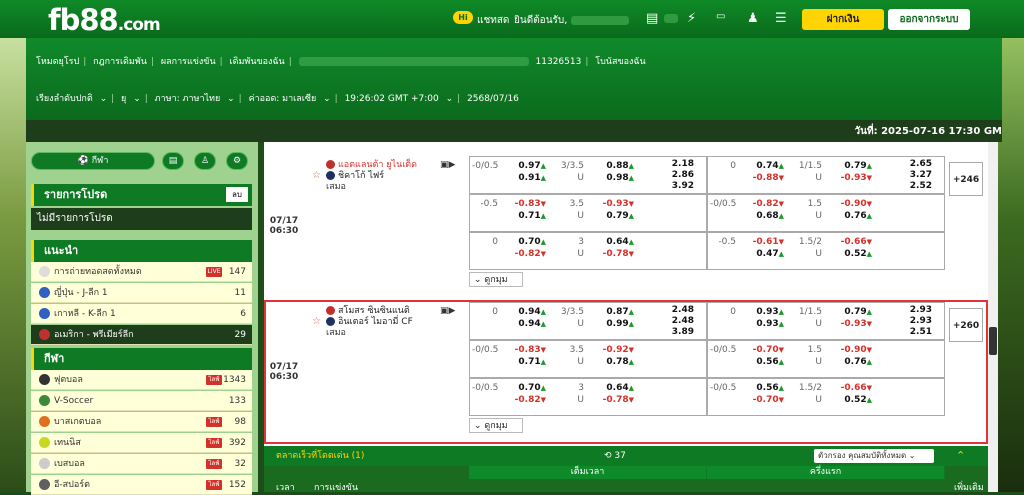 The width and height of the screenshot is (1024, 495). Describe the element at coordinates (131, 99) in the screenshot. I see `odds-type-select: ยุ ⌄` at that location.